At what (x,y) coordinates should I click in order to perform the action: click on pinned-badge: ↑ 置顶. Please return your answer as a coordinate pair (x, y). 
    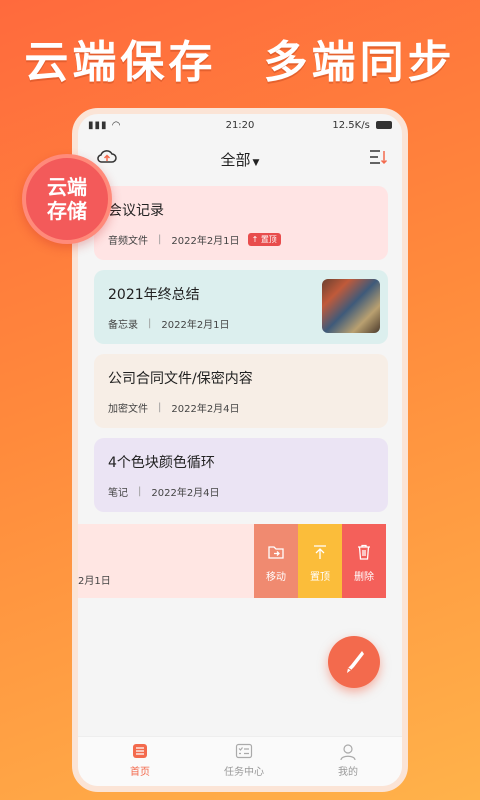
    Looking at the image, I should click on (264, 239).